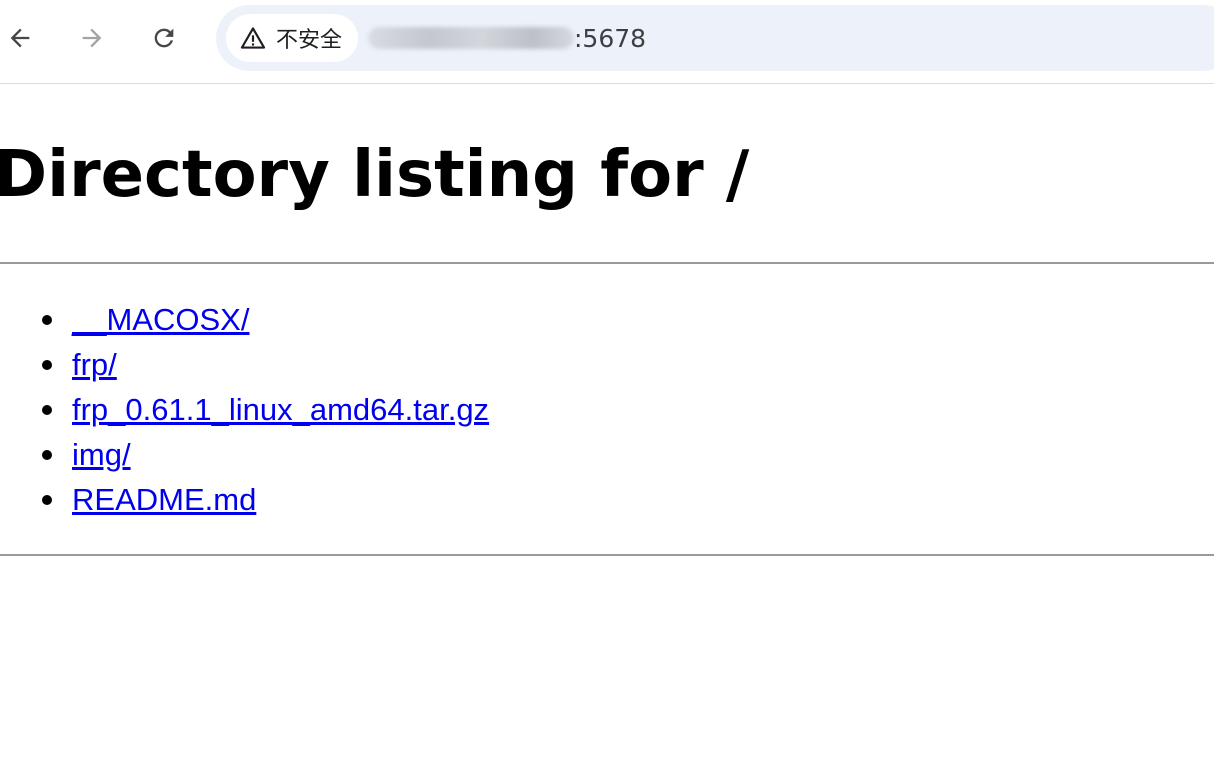 This screenshot has height=778, width=1214. I want to click on address-bar: 不安全 :5678, so click(715, 38).